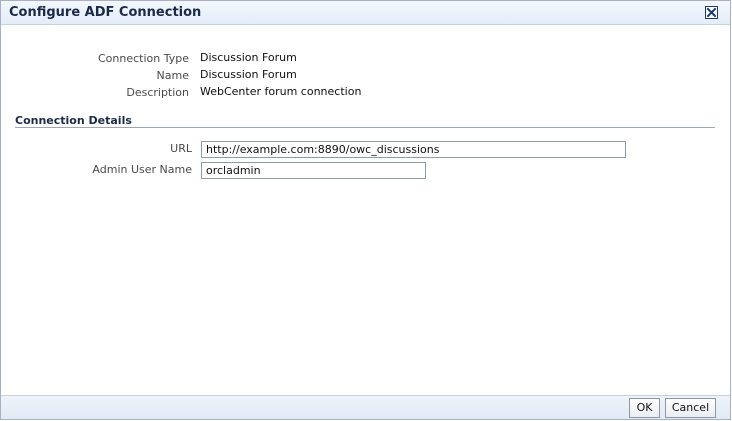  Describe the element at coordinates (365, 407) in the screenshot. I see `dialog-footer: OK Cancel` at that location.